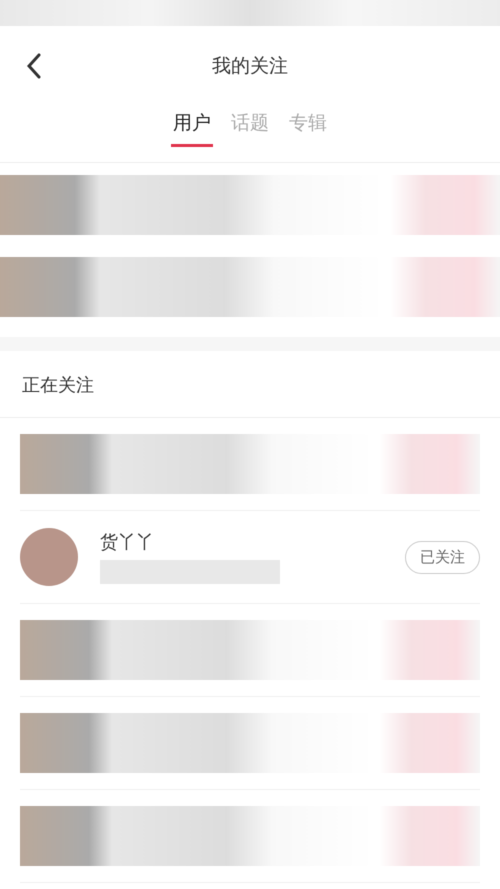 The height and width of the screenshot is (889, 500). Describe the element at coordinates (250, 384) in the screenshot. I see `section-title: 正在关注` at that location.